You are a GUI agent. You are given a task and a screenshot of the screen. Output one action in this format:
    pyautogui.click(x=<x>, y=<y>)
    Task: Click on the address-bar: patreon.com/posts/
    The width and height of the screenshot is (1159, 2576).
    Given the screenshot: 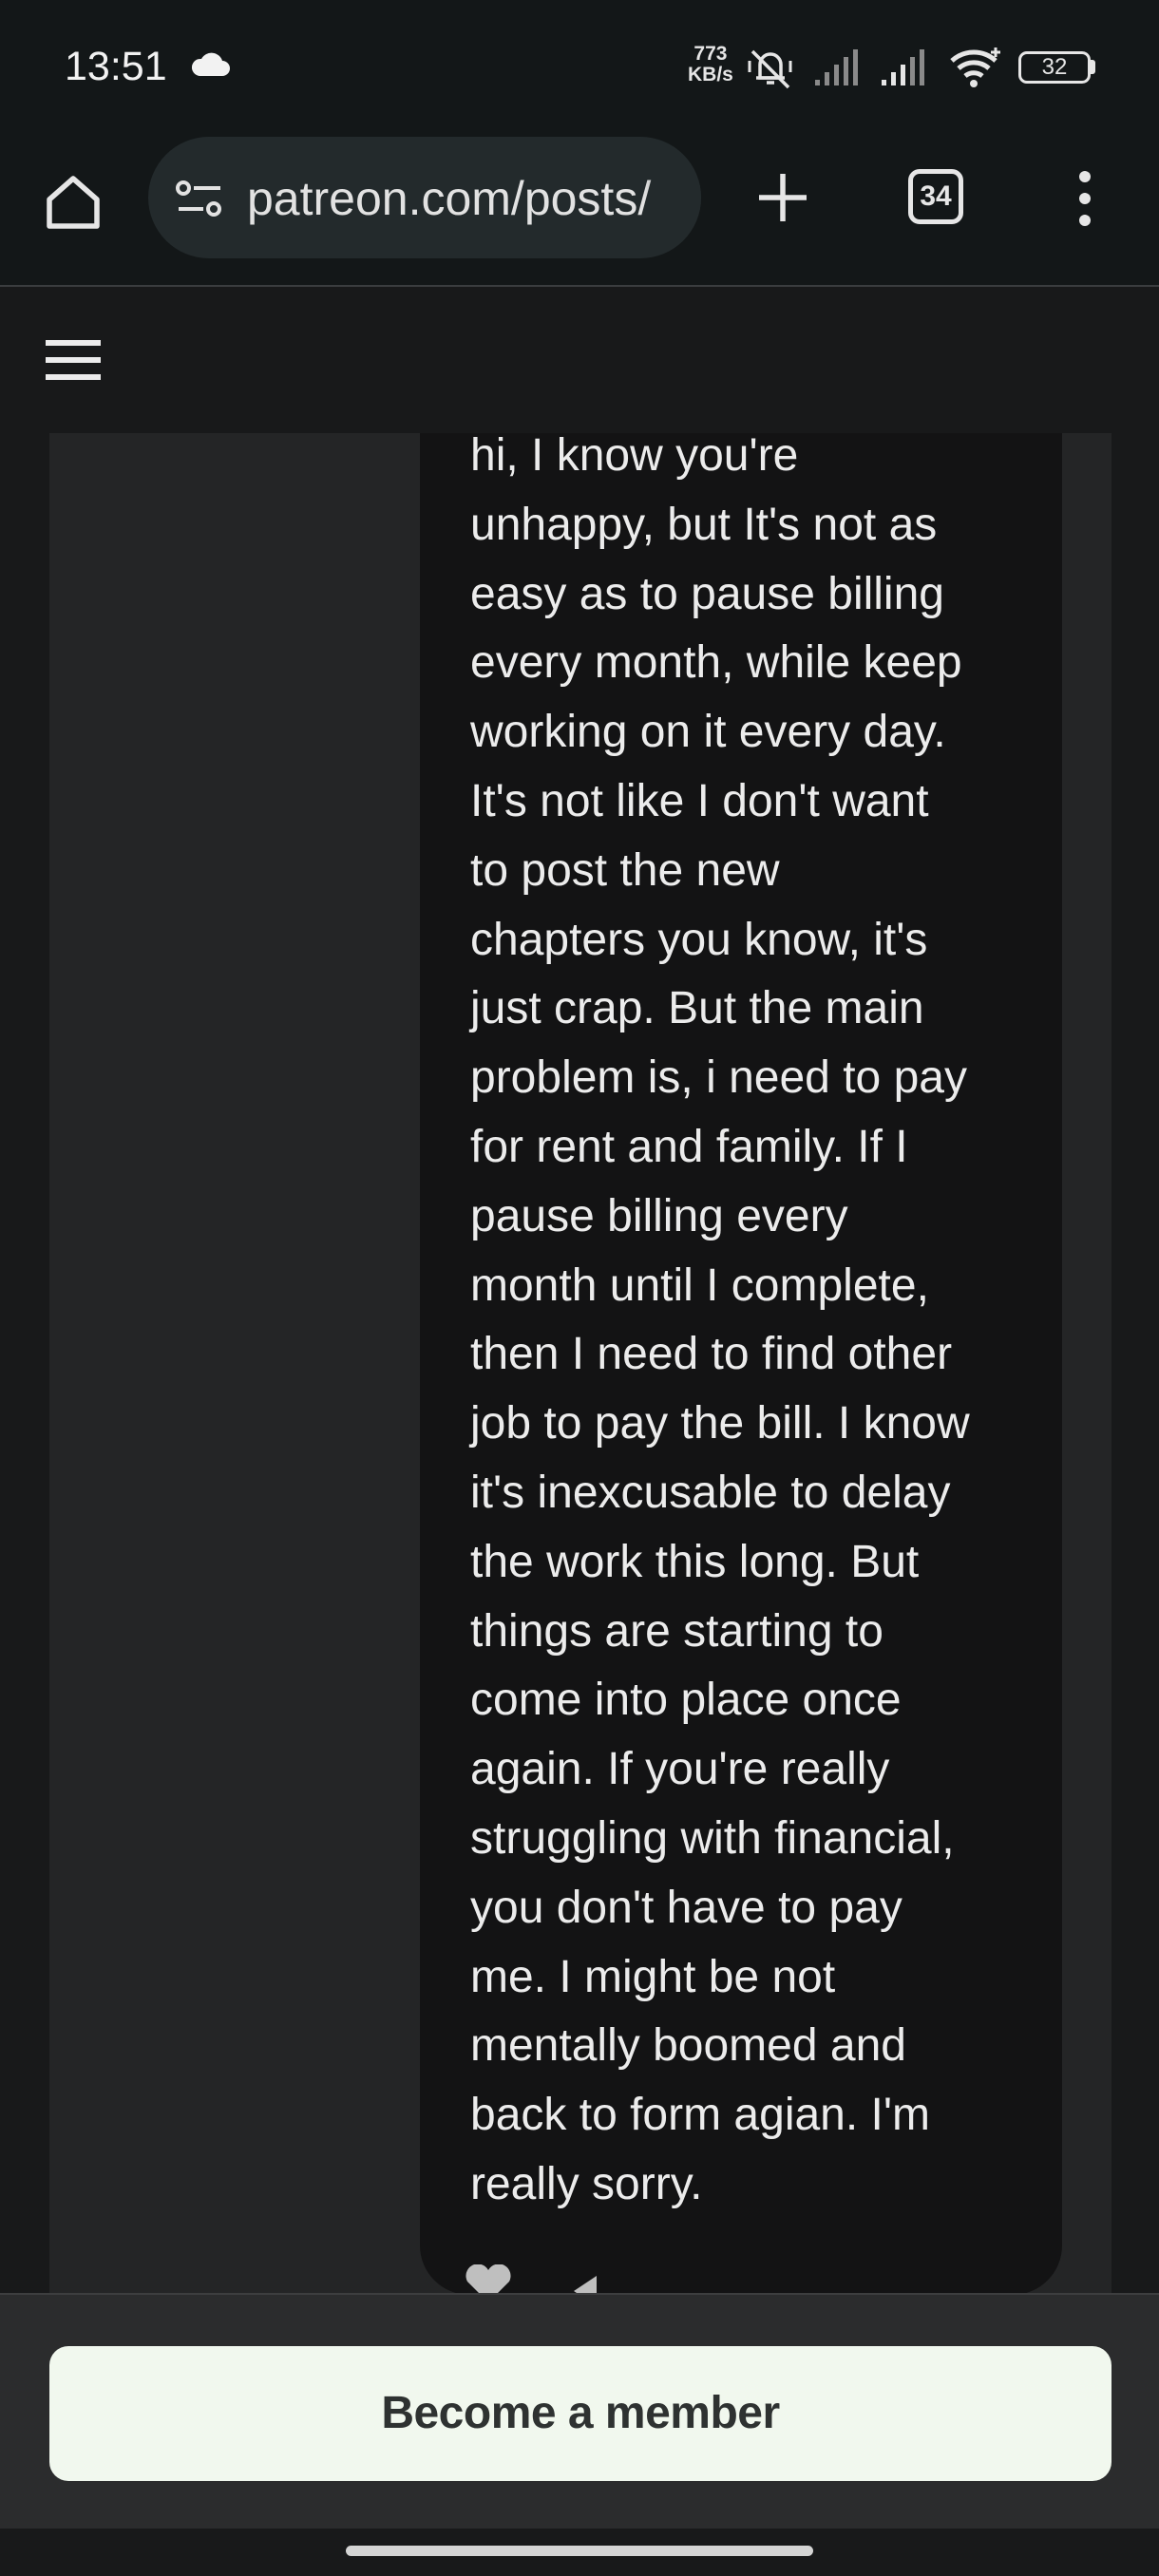 What is the action you would take?
    pyautogui.click(x=424, y=197)
    